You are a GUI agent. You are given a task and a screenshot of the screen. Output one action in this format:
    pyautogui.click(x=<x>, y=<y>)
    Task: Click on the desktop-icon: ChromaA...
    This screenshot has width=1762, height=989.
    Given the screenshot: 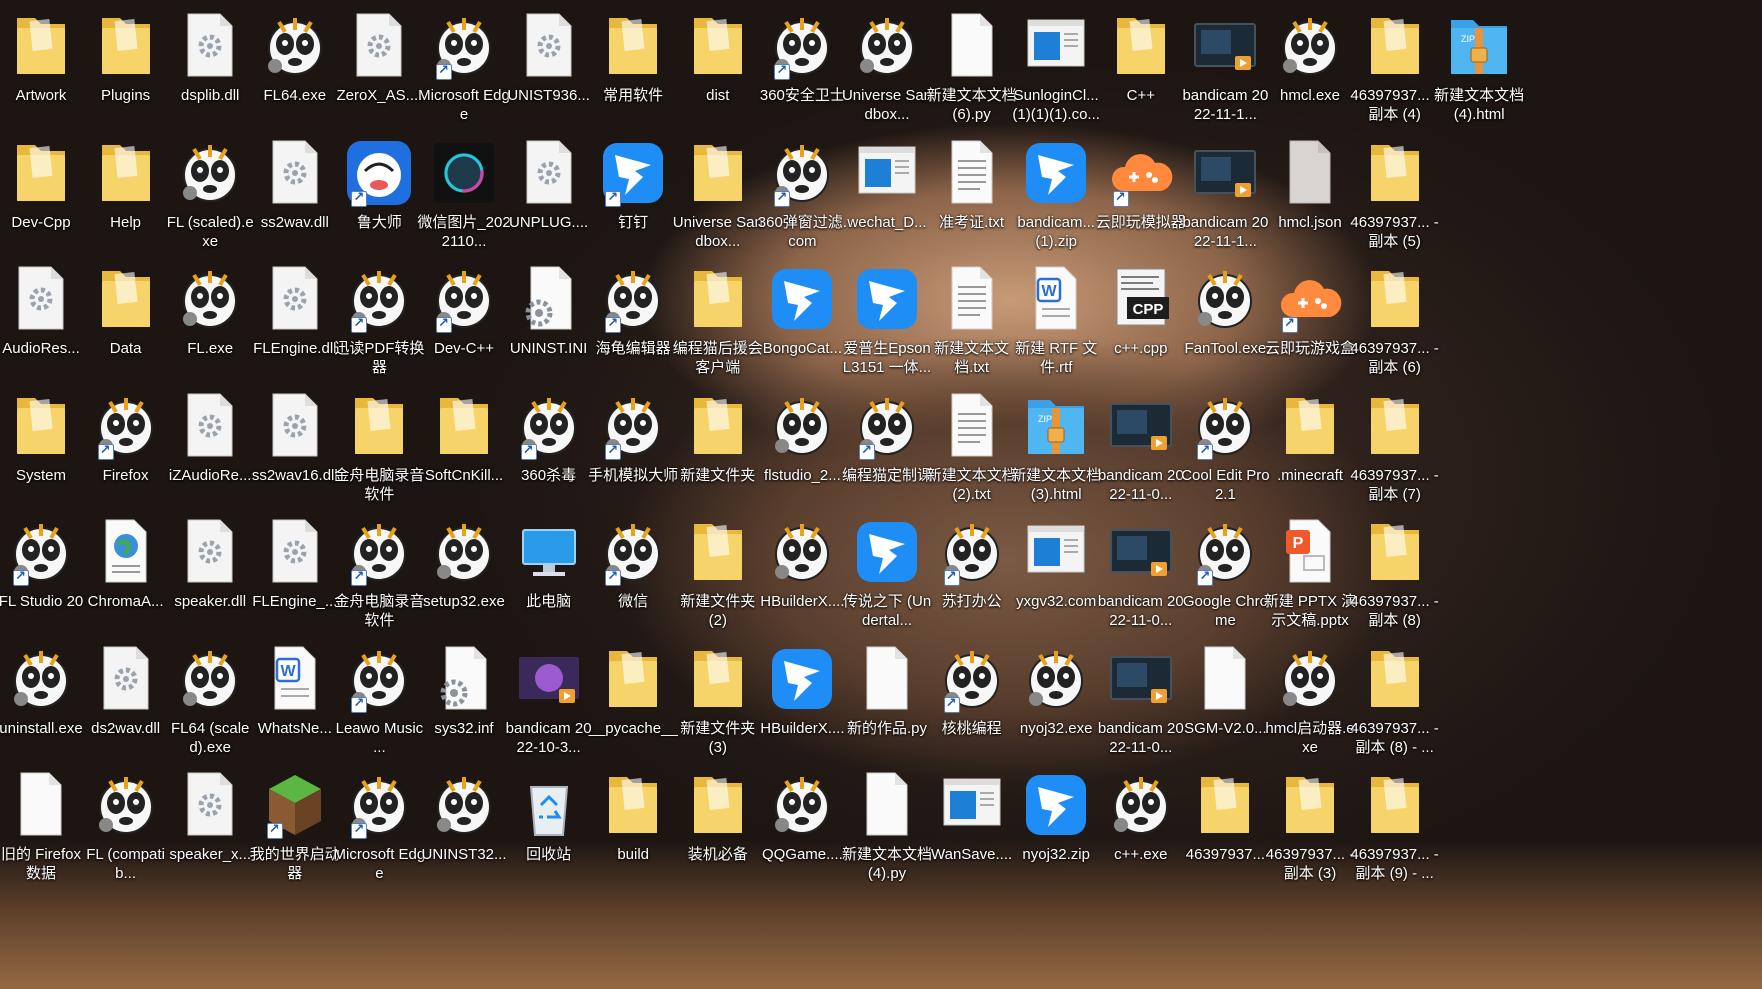 What is the action you would take?
    pyautogui.click(x=126, y=576)
    